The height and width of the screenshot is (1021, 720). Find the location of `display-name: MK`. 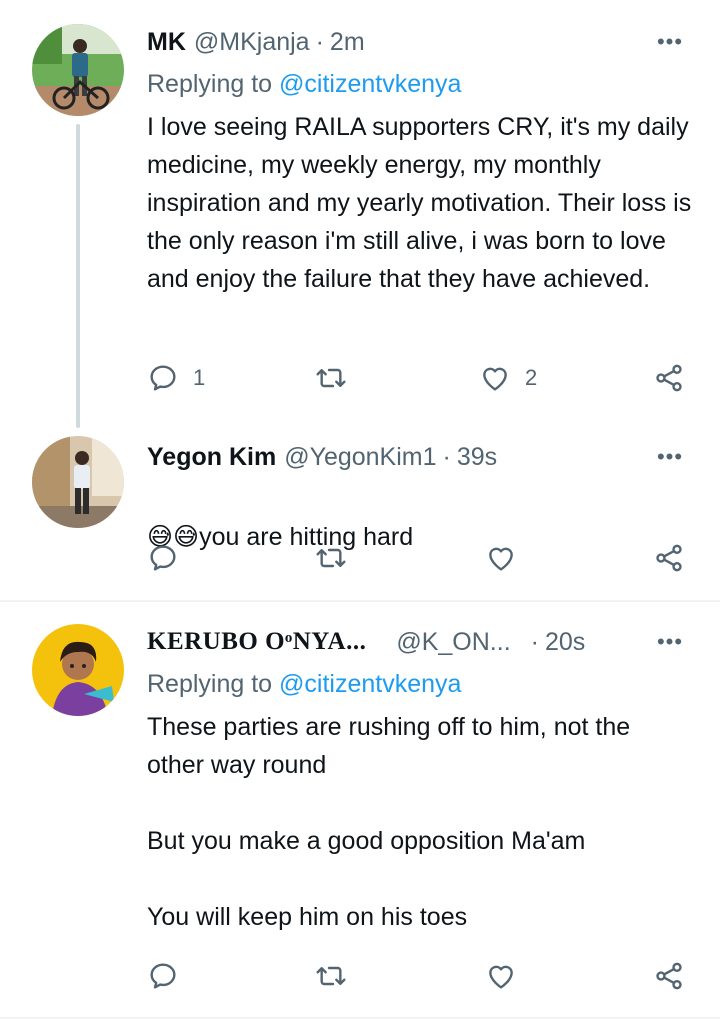

display-name: MK is located at coordinates (166, 42).